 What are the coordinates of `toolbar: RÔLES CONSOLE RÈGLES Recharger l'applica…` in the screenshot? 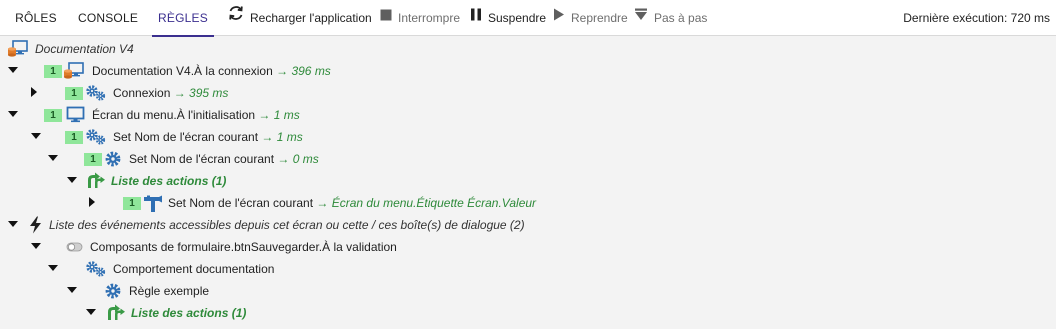 It's located at (528, 18).